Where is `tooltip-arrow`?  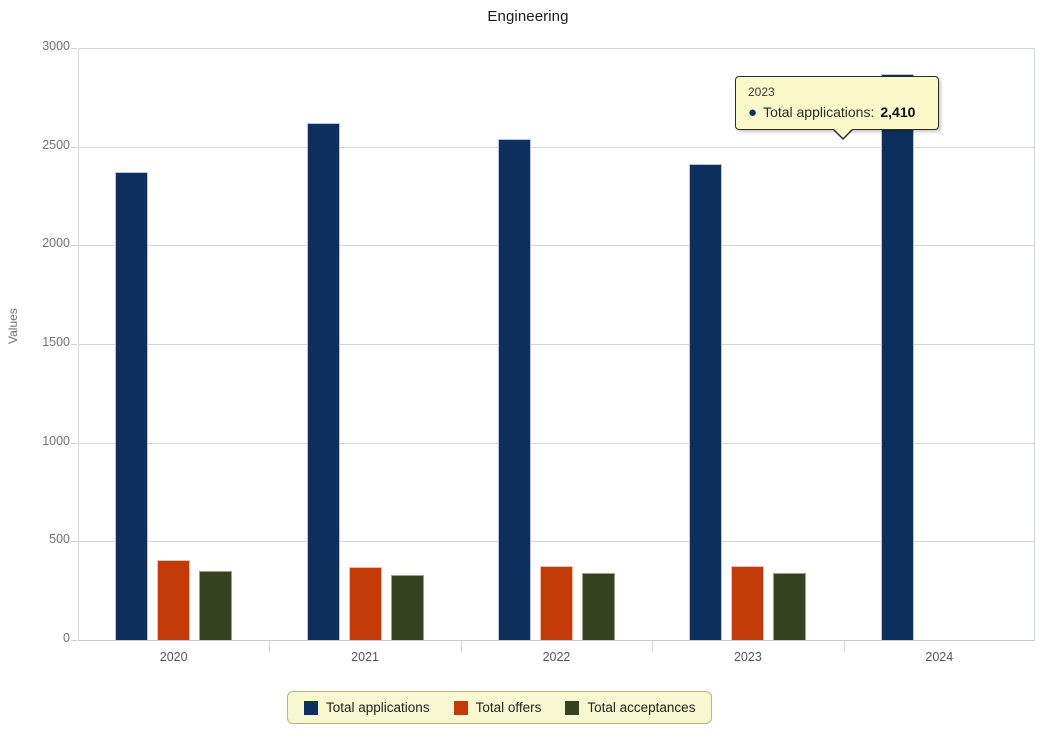 tooltip-arrow is located at coordinates (843, 133).